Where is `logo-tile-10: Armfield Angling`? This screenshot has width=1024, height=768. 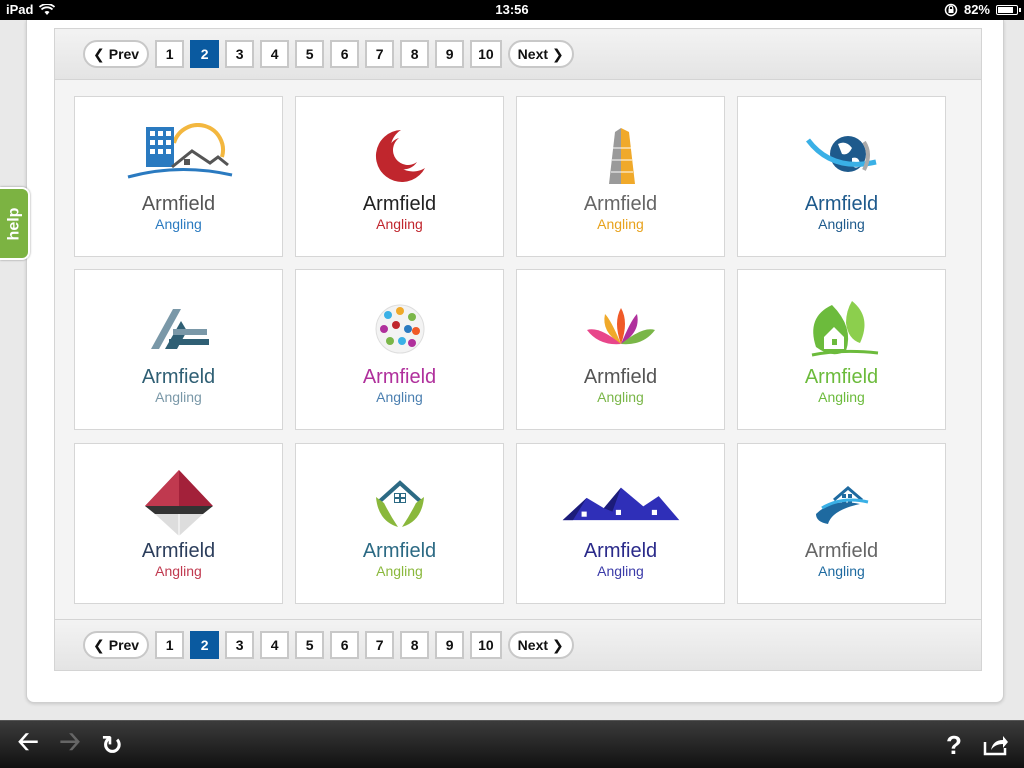
logo-tile-10: Armfield Angling is located at coordinates (399, 523).